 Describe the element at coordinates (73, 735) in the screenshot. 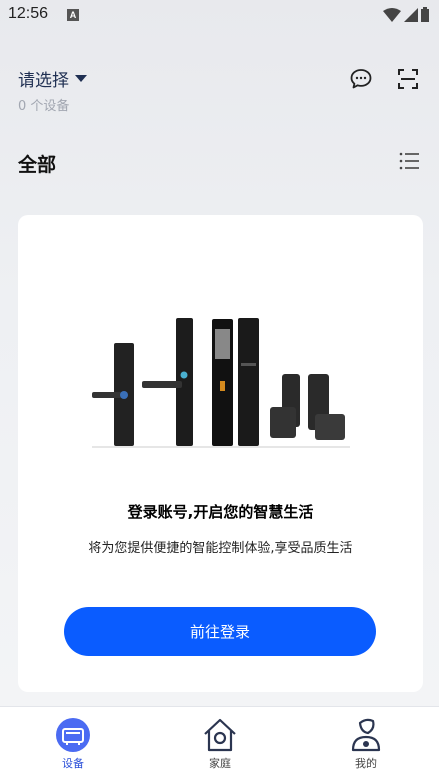

I see `device-icon` at that location.